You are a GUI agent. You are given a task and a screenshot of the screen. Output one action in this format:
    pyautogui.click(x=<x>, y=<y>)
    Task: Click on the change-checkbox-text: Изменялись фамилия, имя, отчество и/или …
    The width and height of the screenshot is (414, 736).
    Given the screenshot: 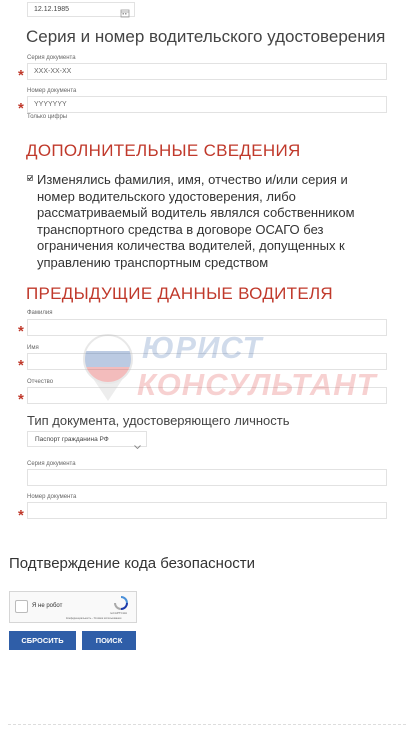 What is the action you would take?
    pyautogui.click(x=196, y=221)
    